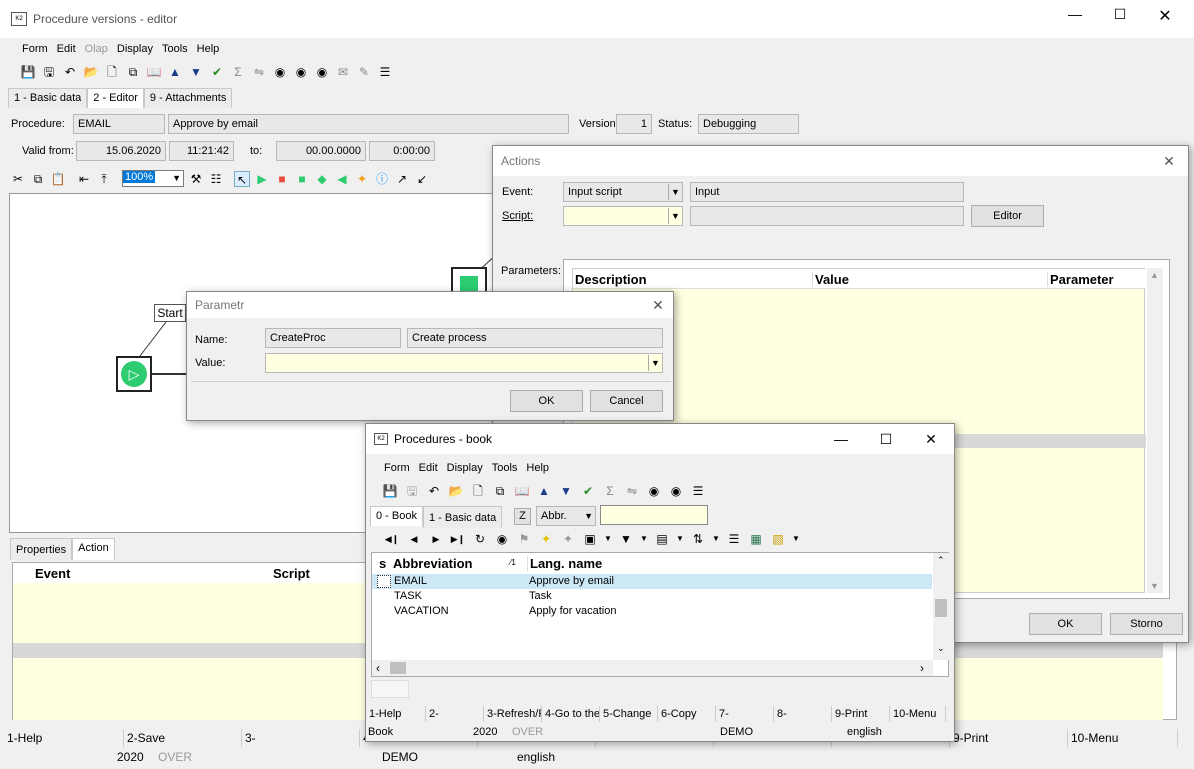  Describe the element at coordinates (756, 539) in the screenshot. I see `excel-icon: ▦` at that location.